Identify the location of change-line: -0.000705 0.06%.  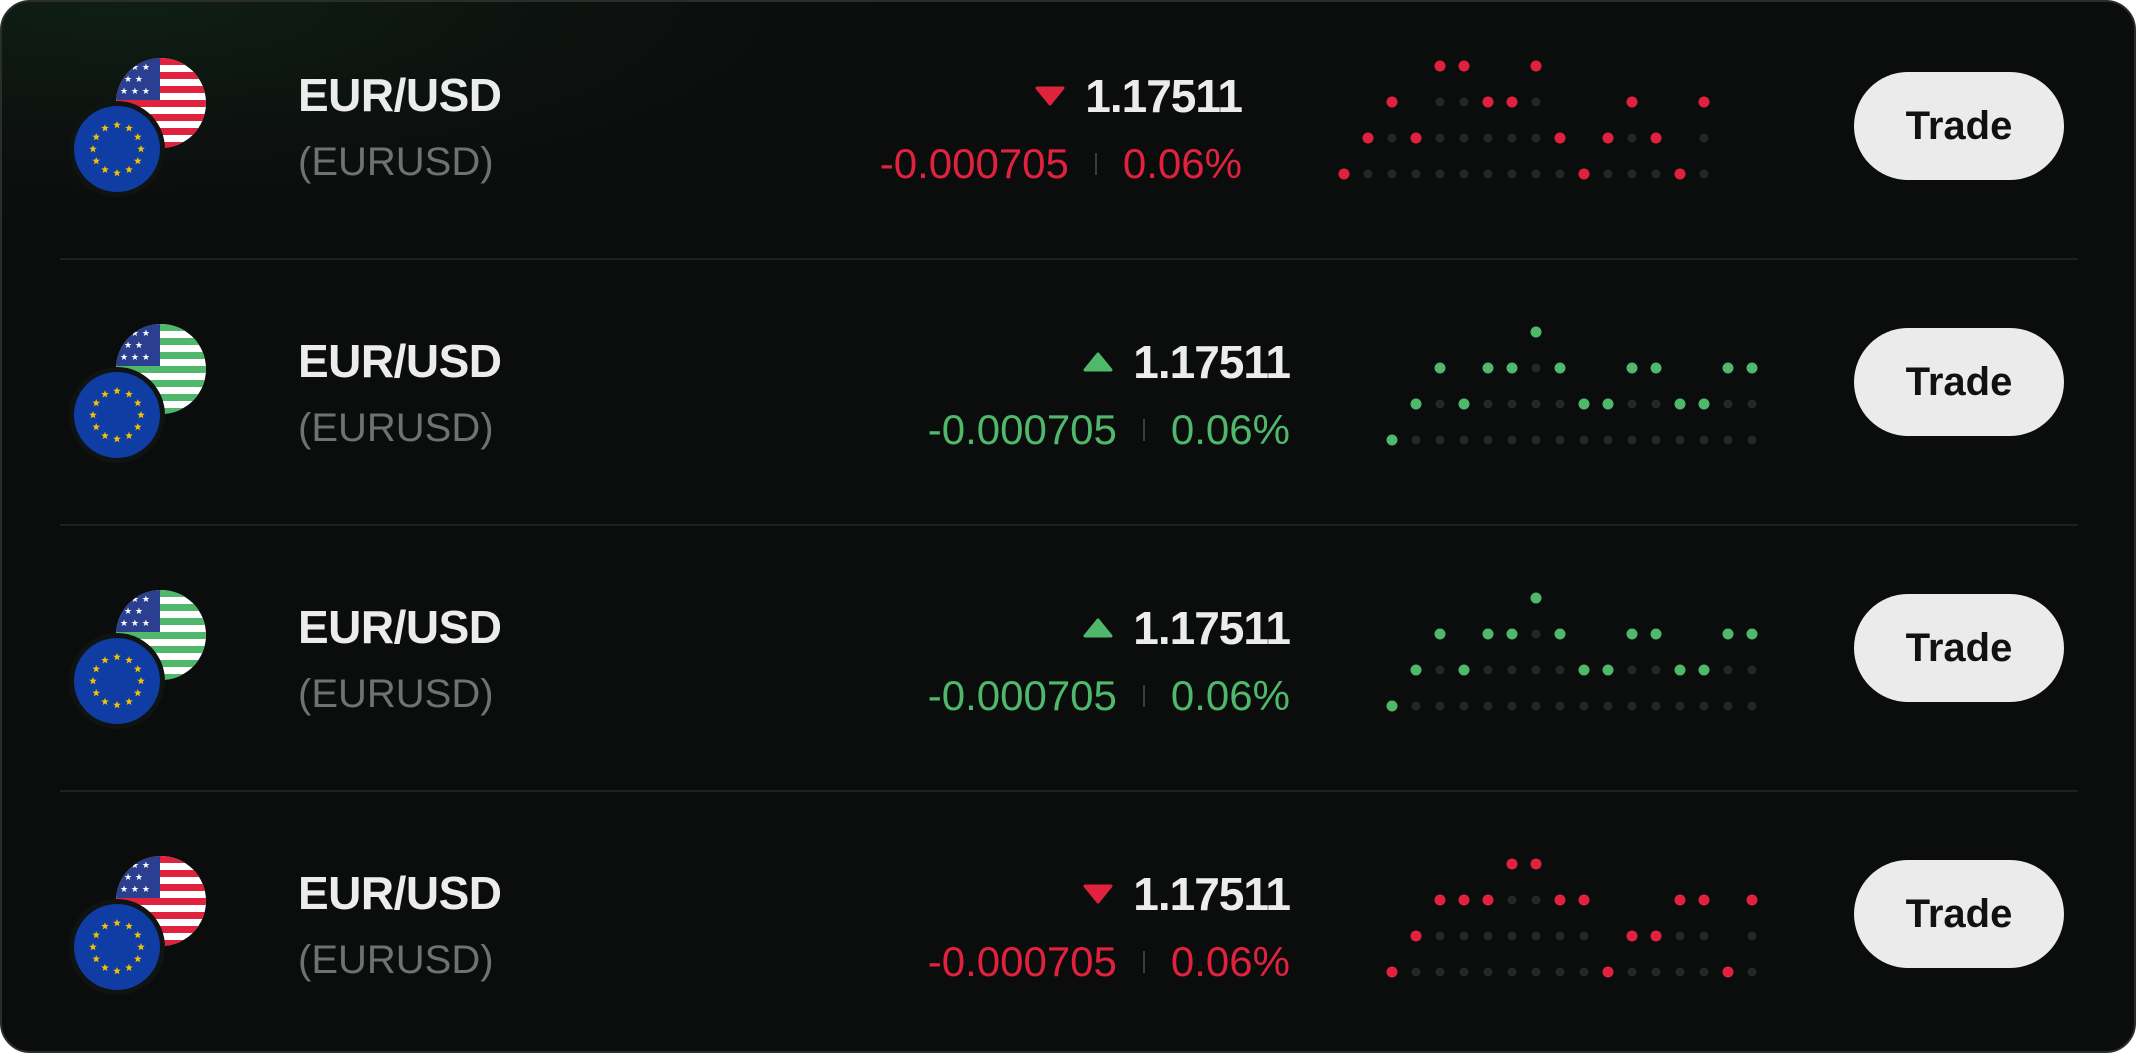
(1109, 430).